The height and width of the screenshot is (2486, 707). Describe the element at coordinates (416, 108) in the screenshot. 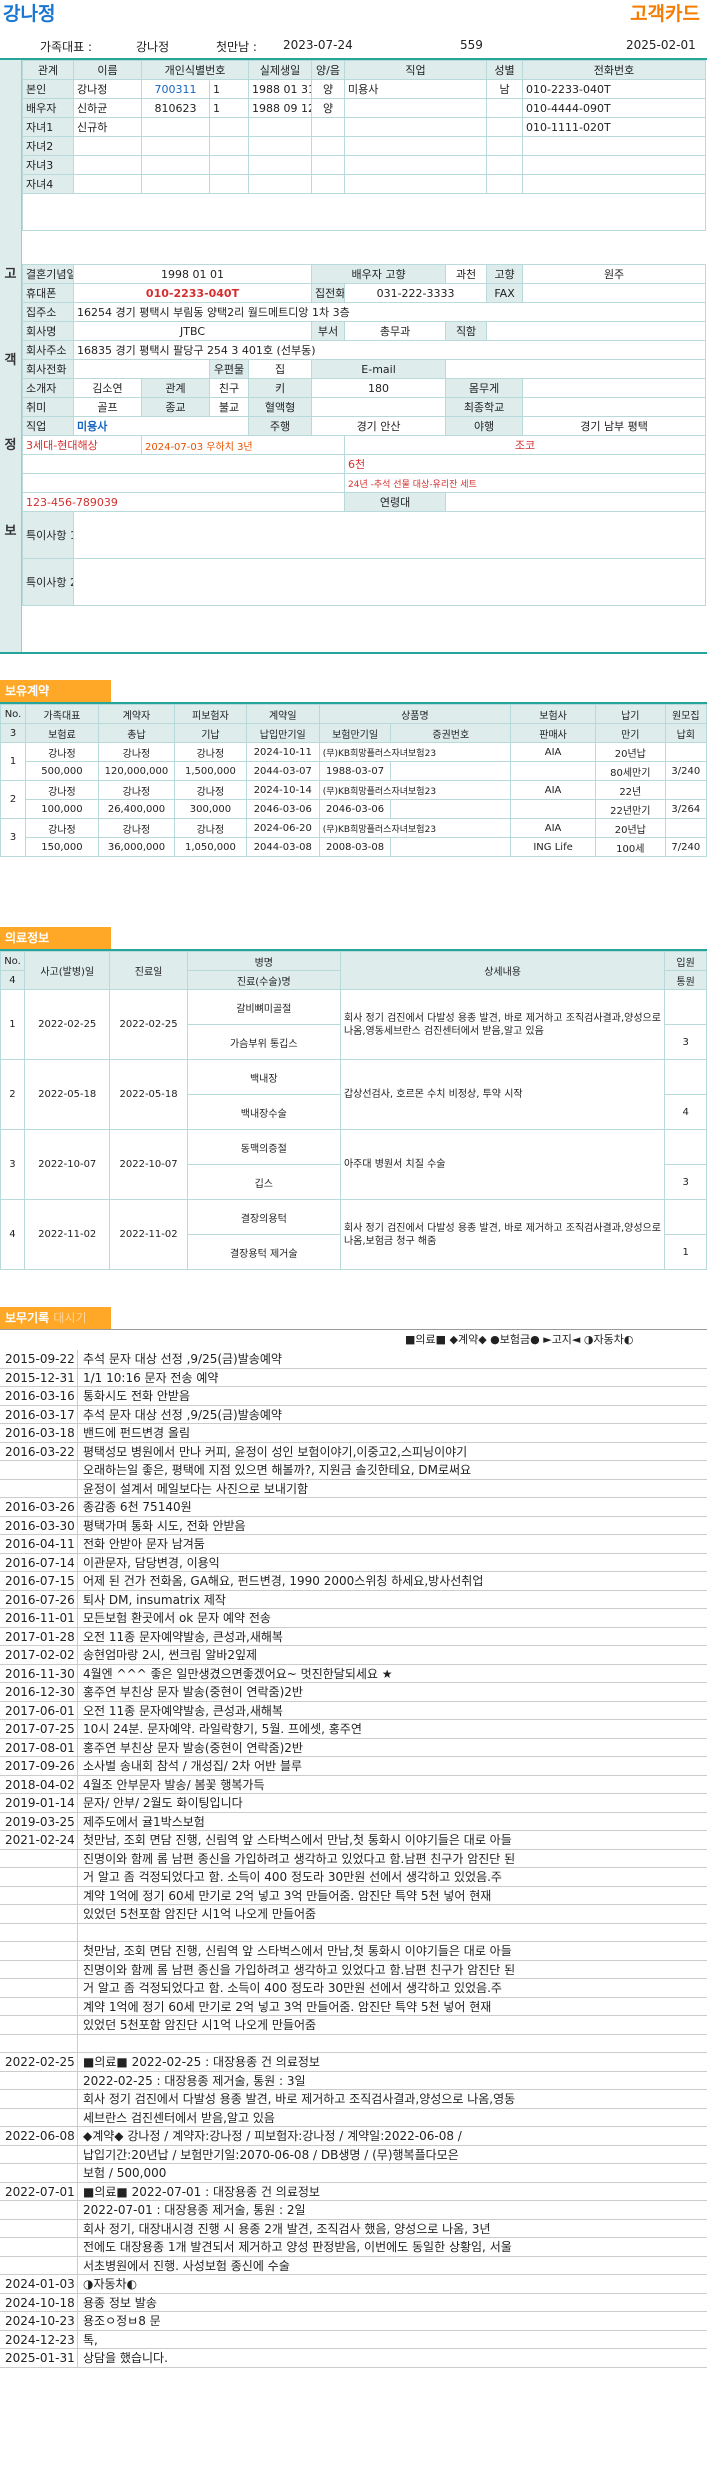

I see `family-job` at that location.